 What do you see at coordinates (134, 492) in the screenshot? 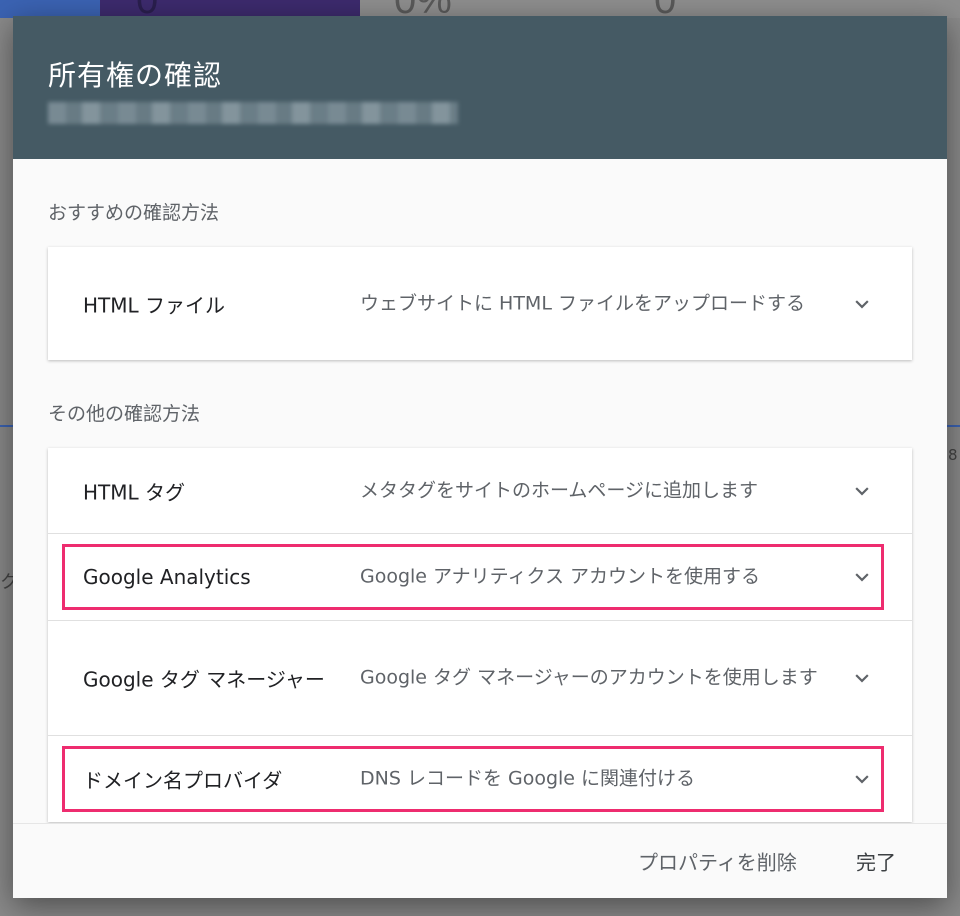
I see `method-title: HTML タグ` at bounding box center [134, 492].